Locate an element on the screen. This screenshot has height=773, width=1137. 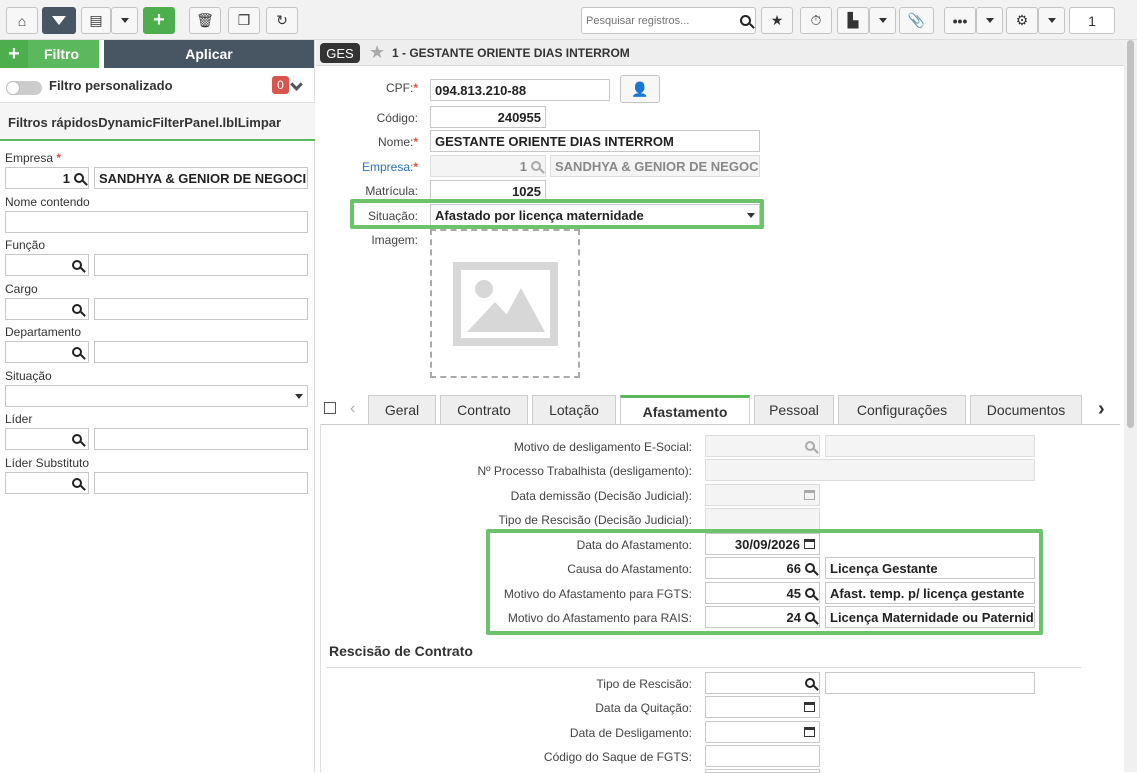
star-icon: ★ is located at coordinates (377, 52).